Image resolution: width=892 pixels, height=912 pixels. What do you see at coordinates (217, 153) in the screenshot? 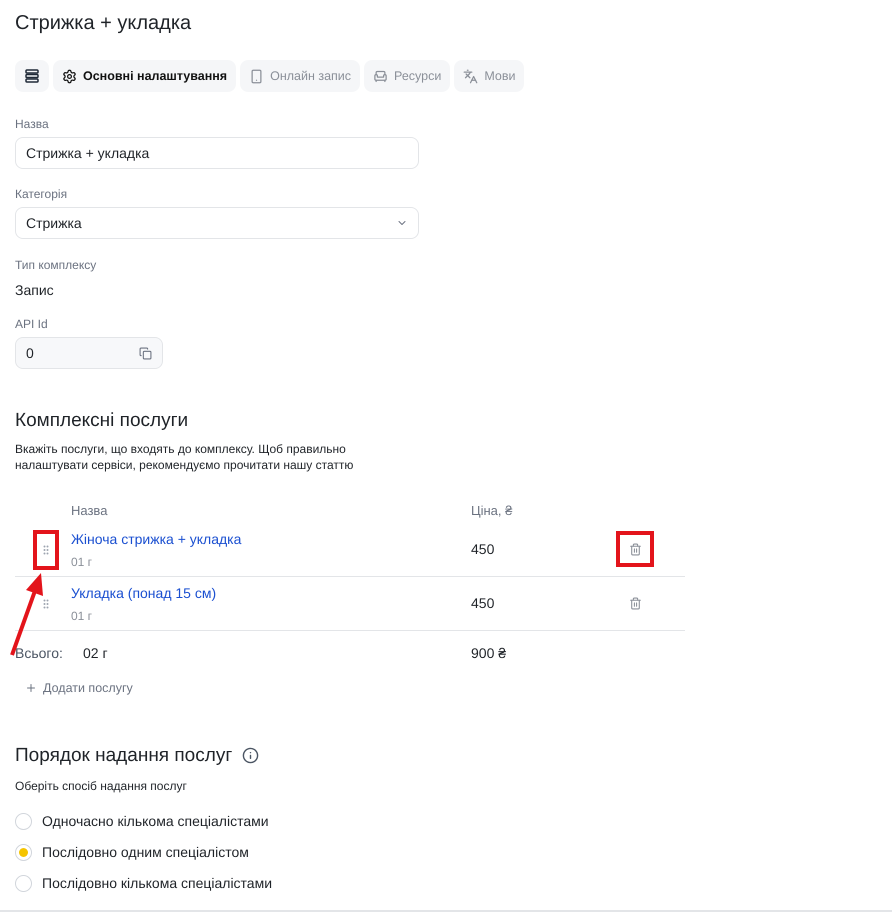
I see `name-field: Стрижка + укладка` at bounding box center [217, 153].